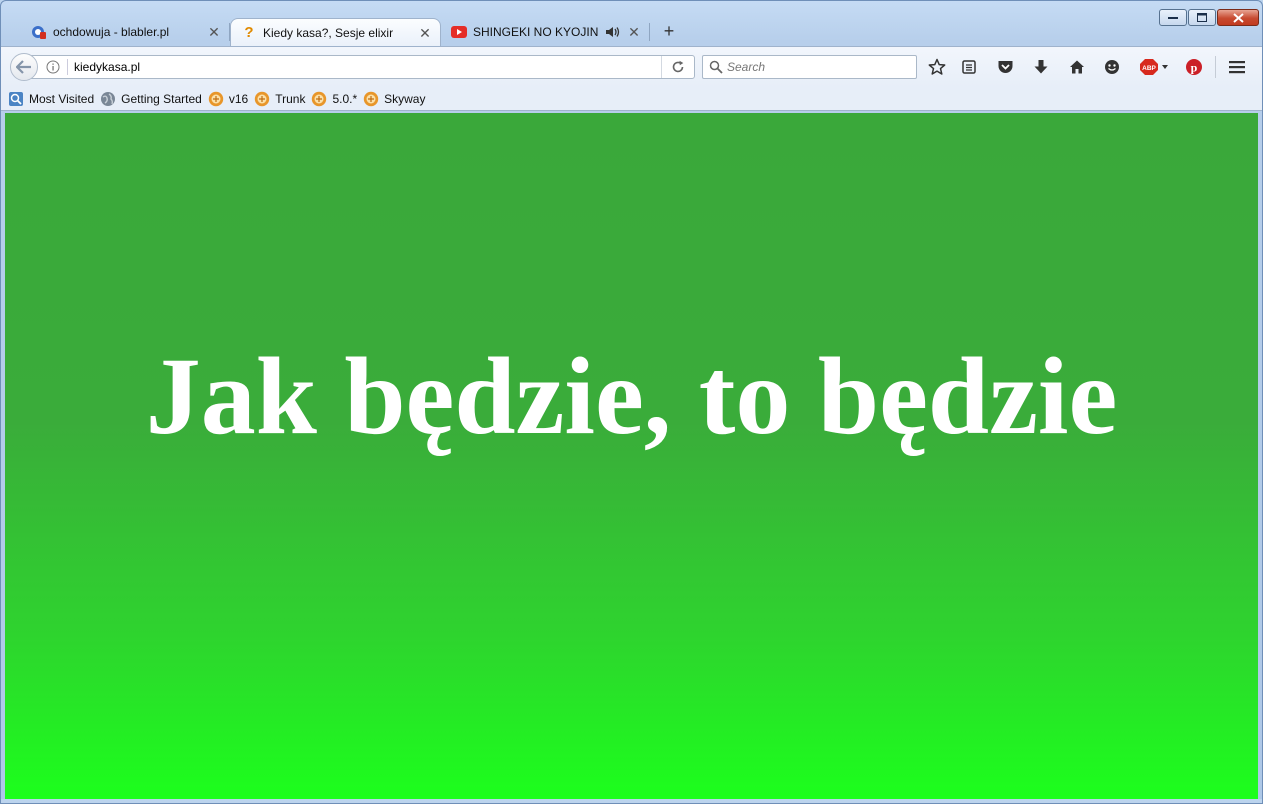 The width and height of the screenshot is (1263, 804). What do you see at coordinates (360, 67) in the screenshot?
I see `url-bar: kiedykasa.pl` at bounding box center [360, 67].